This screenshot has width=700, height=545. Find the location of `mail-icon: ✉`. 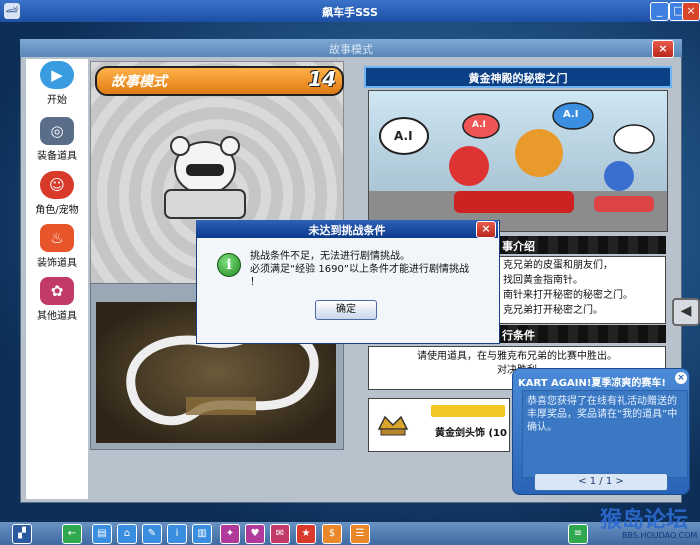

mail-icon: ✉ is located at coordinates (280, 534).